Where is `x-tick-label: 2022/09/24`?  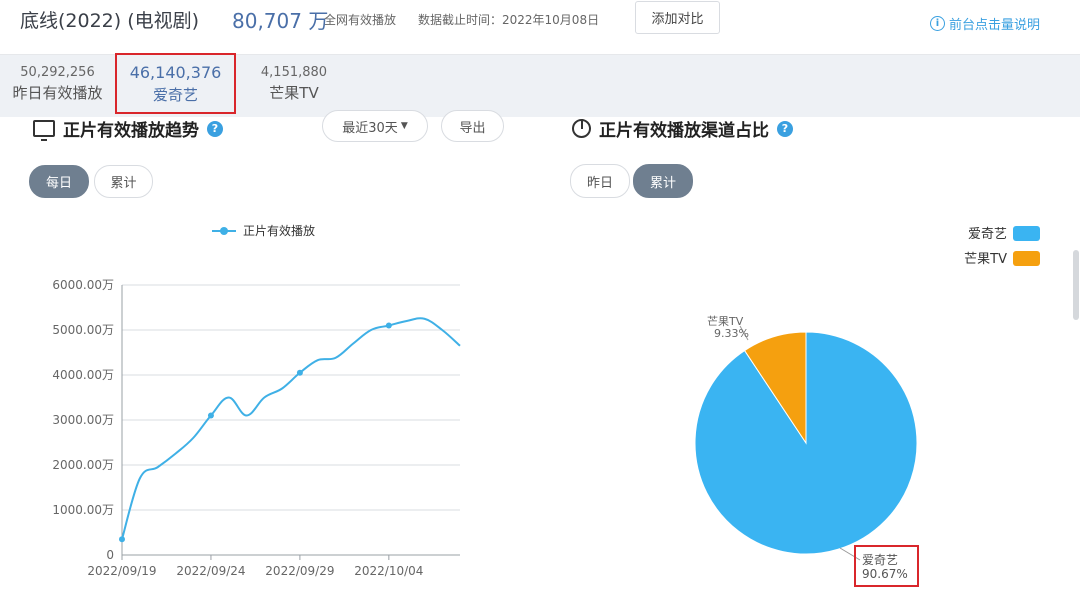
x-tick-label: 2022/09/24 is located at coordinates (210, 571).